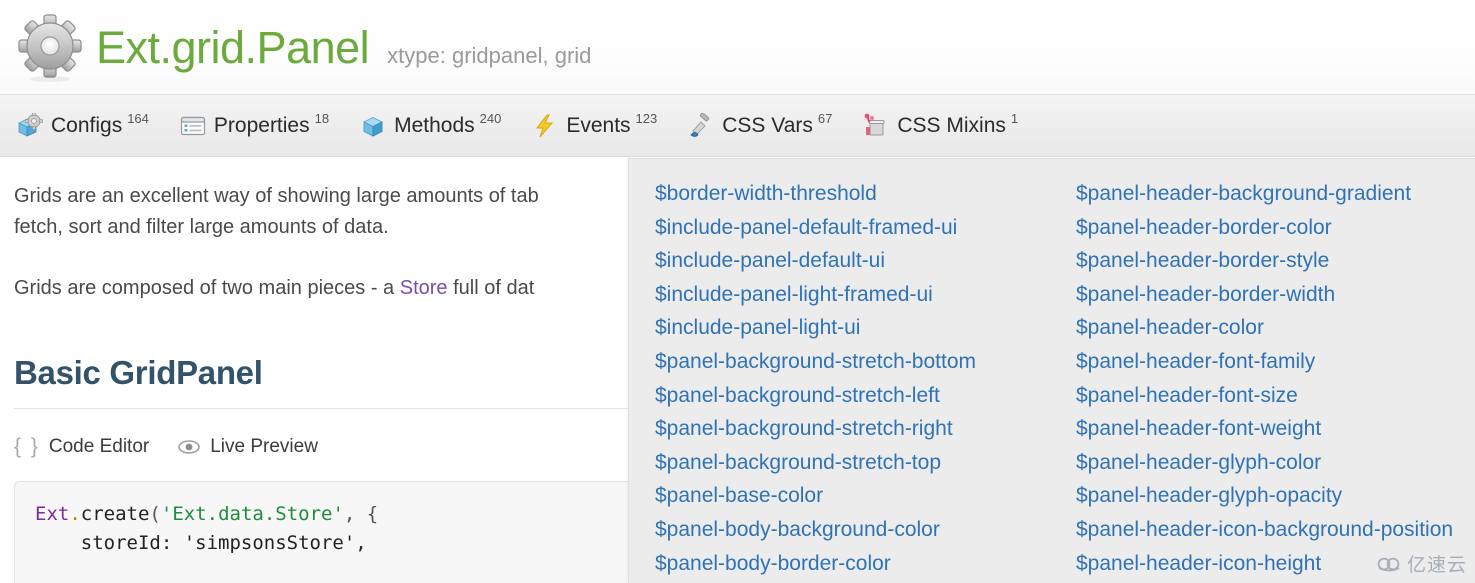 The image size is (1475, 583). Describe the element at coordinates (30, 124) in the screenshot. I see `configs-icon` at that location.